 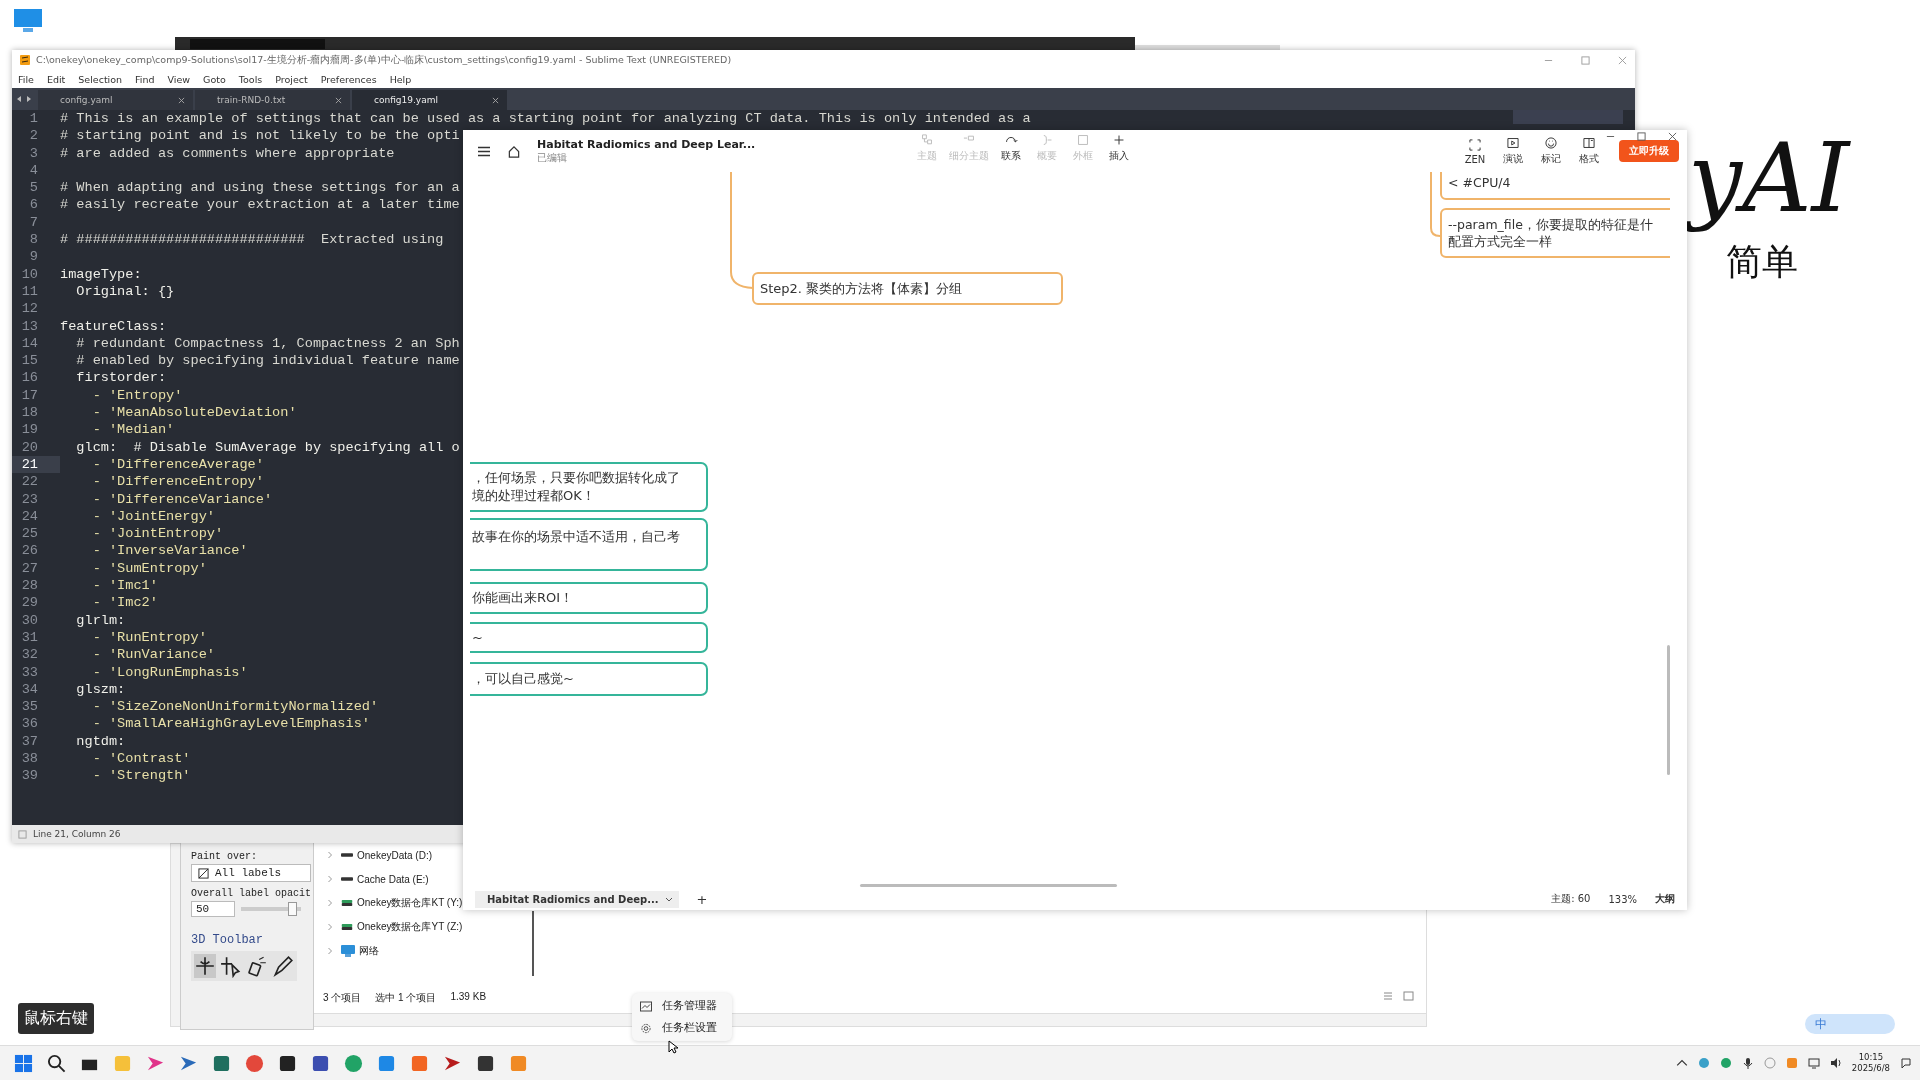 I want to click on code-line: featureClass:, so click(x=113, y=326).